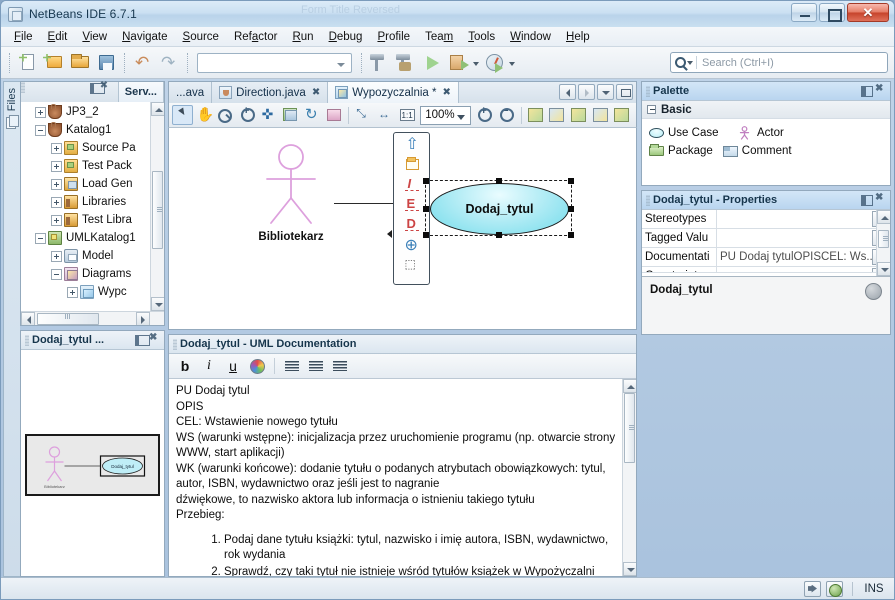  Describe the element at coordinates (209, 366) in the screenshot. I see `italic-button: i` at that location.